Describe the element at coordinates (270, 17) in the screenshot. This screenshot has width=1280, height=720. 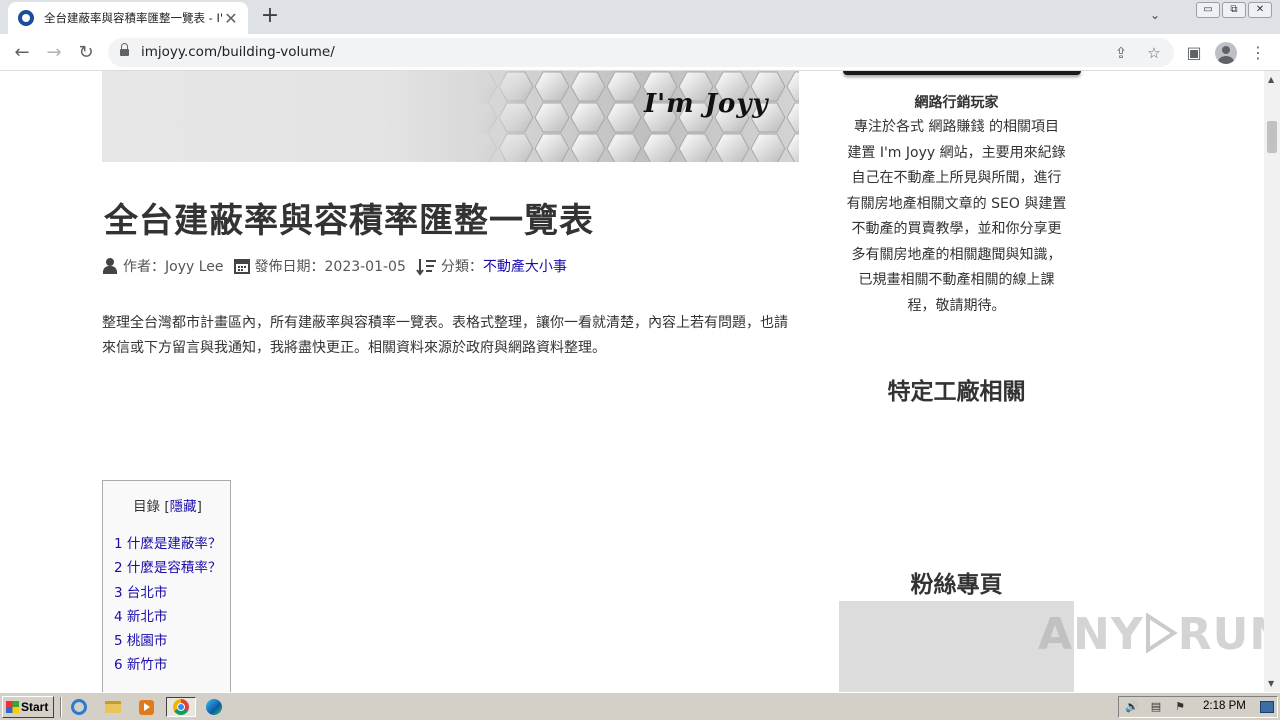
I see `new-tab-button: +` at that location.